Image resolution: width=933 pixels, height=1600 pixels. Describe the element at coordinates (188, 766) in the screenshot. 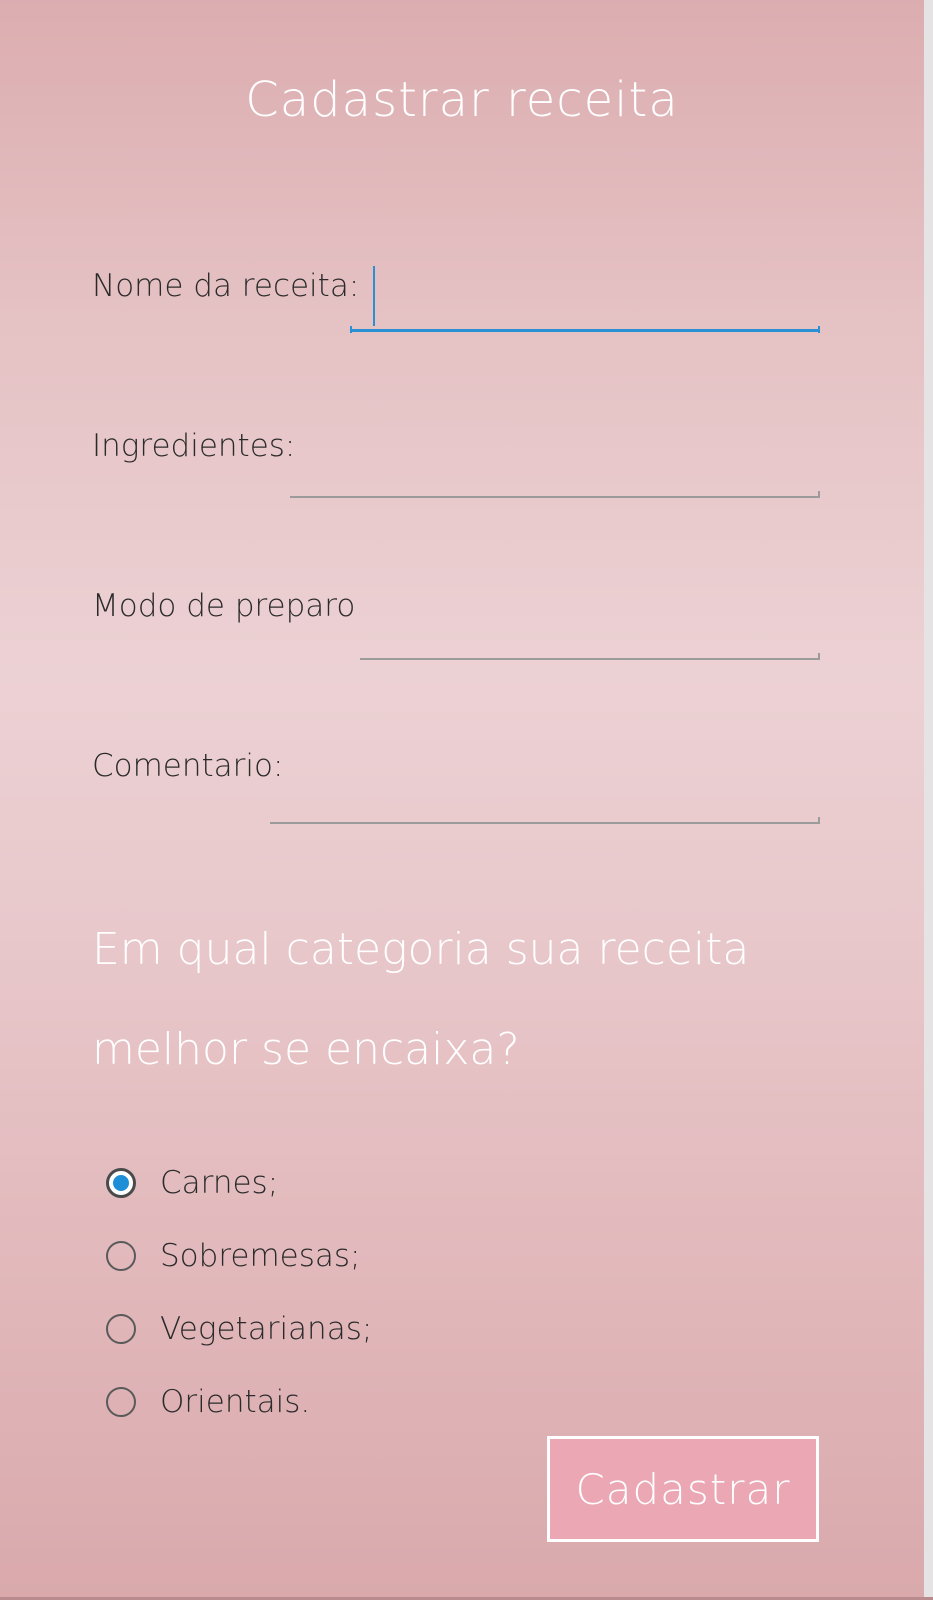

I see `comment-label: Comentario:` at that location.